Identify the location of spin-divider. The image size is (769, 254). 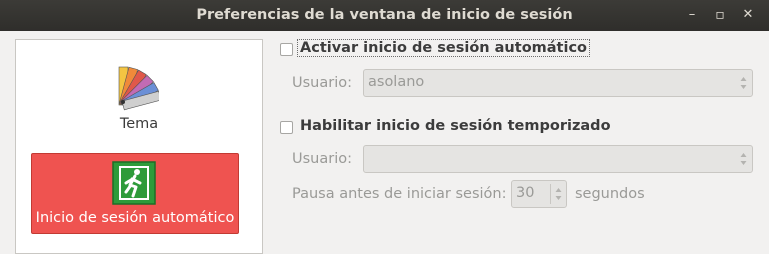
(550, 194).